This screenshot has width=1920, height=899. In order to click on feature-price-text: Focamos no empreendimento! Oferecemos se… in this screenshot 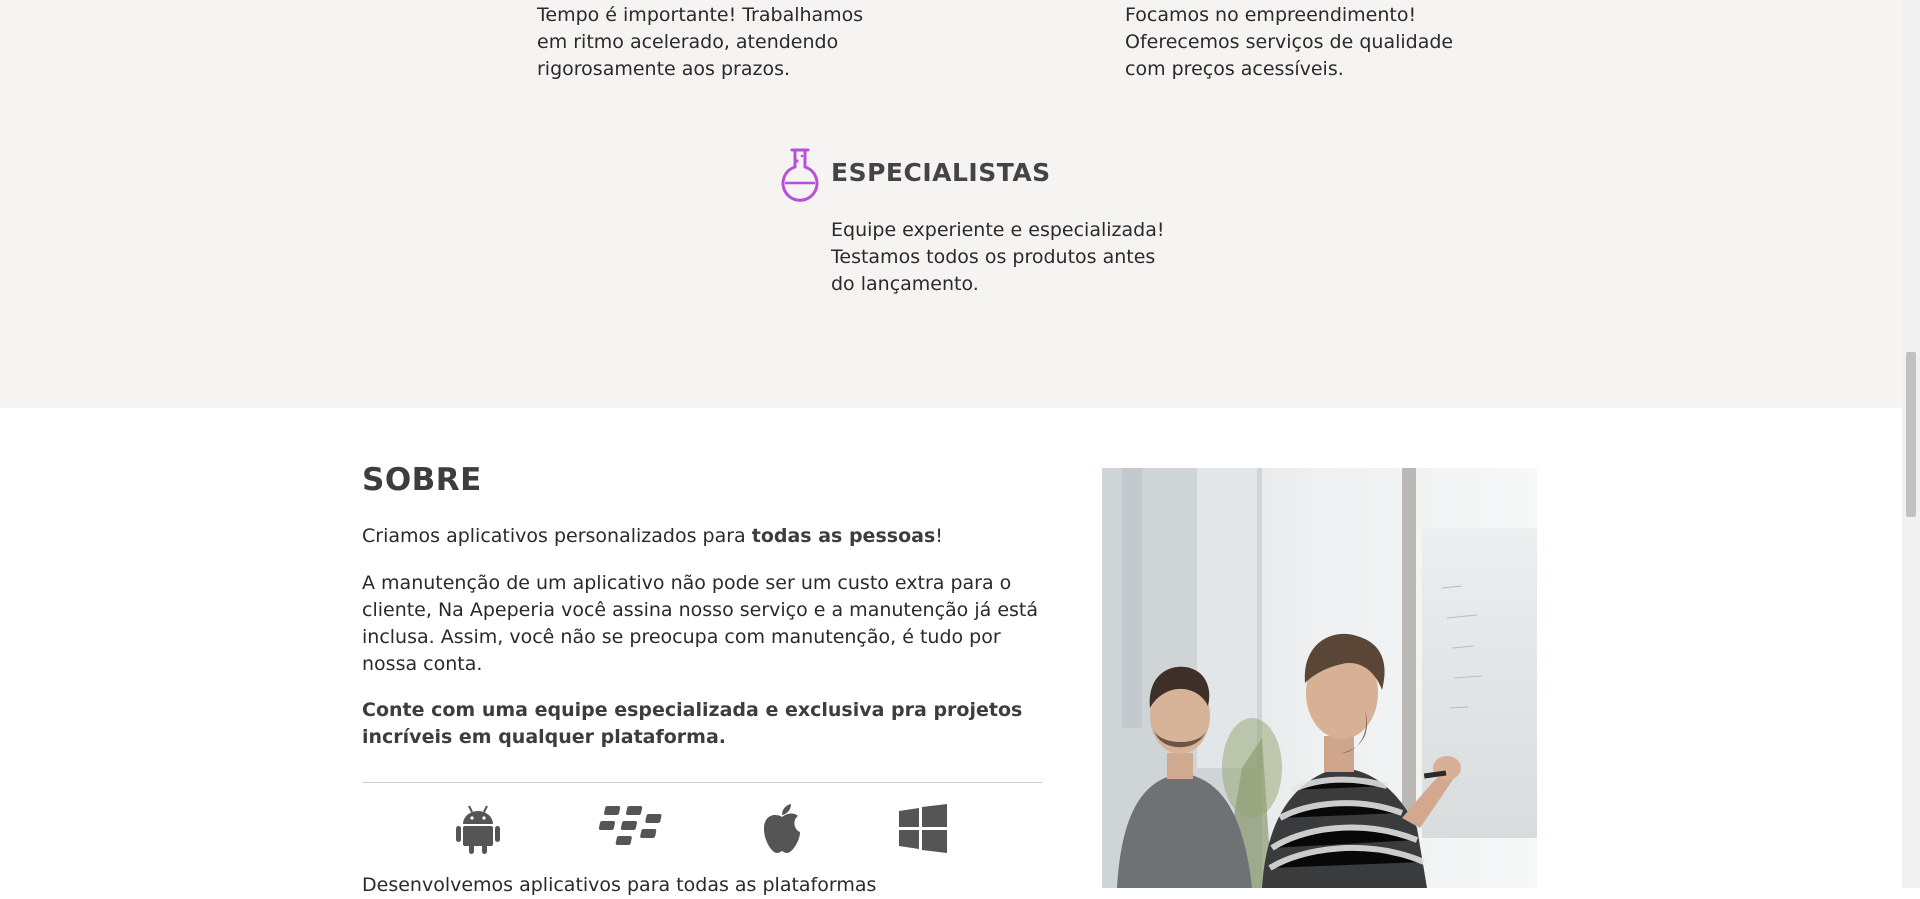, I will do `click(1289, 42)`.